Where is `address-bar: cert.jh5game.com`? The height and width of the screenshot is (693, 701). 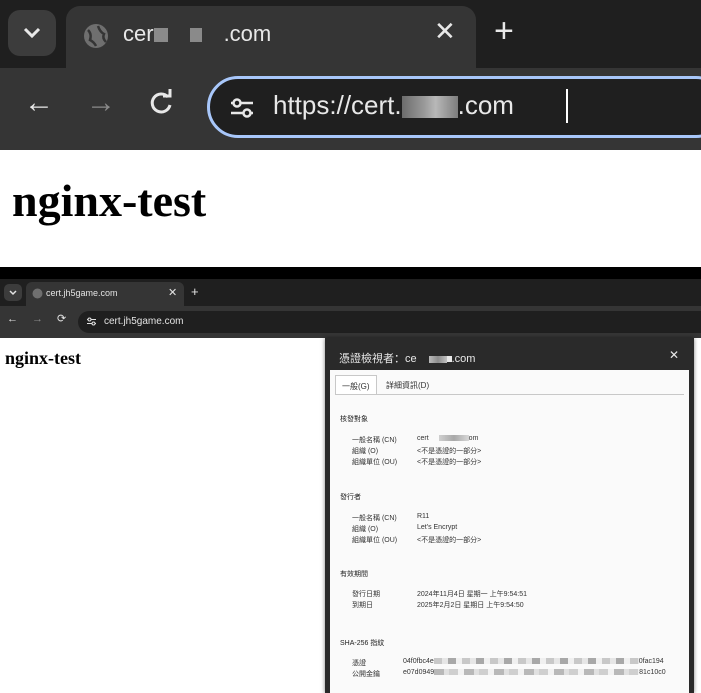 address-bar: cert.jh5game.com is located at coordinates (389, 322).